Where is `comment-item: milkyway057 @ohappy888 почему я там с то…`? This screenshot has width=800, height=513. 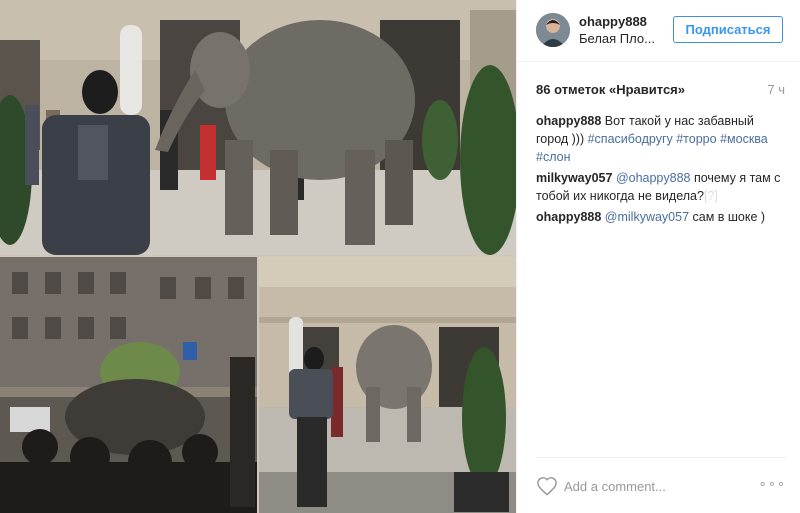 comment-item: milkyway057 @ohappy888 почему я там с то… is located at coordinates (661, 187).